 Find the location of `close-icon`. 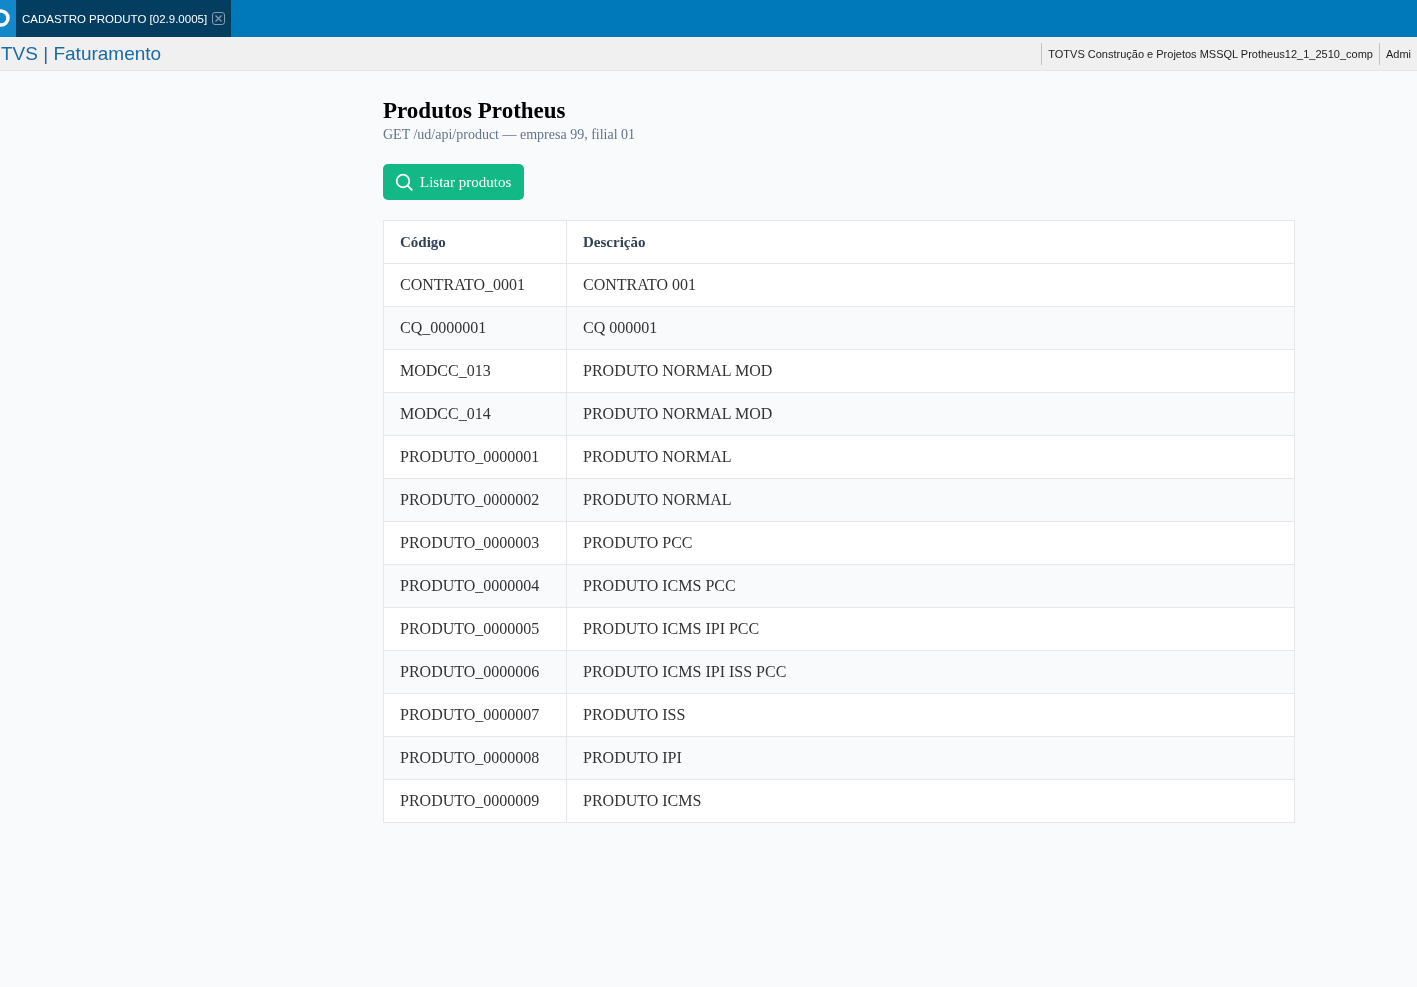

close-icon is located at coordinates (219, 18).